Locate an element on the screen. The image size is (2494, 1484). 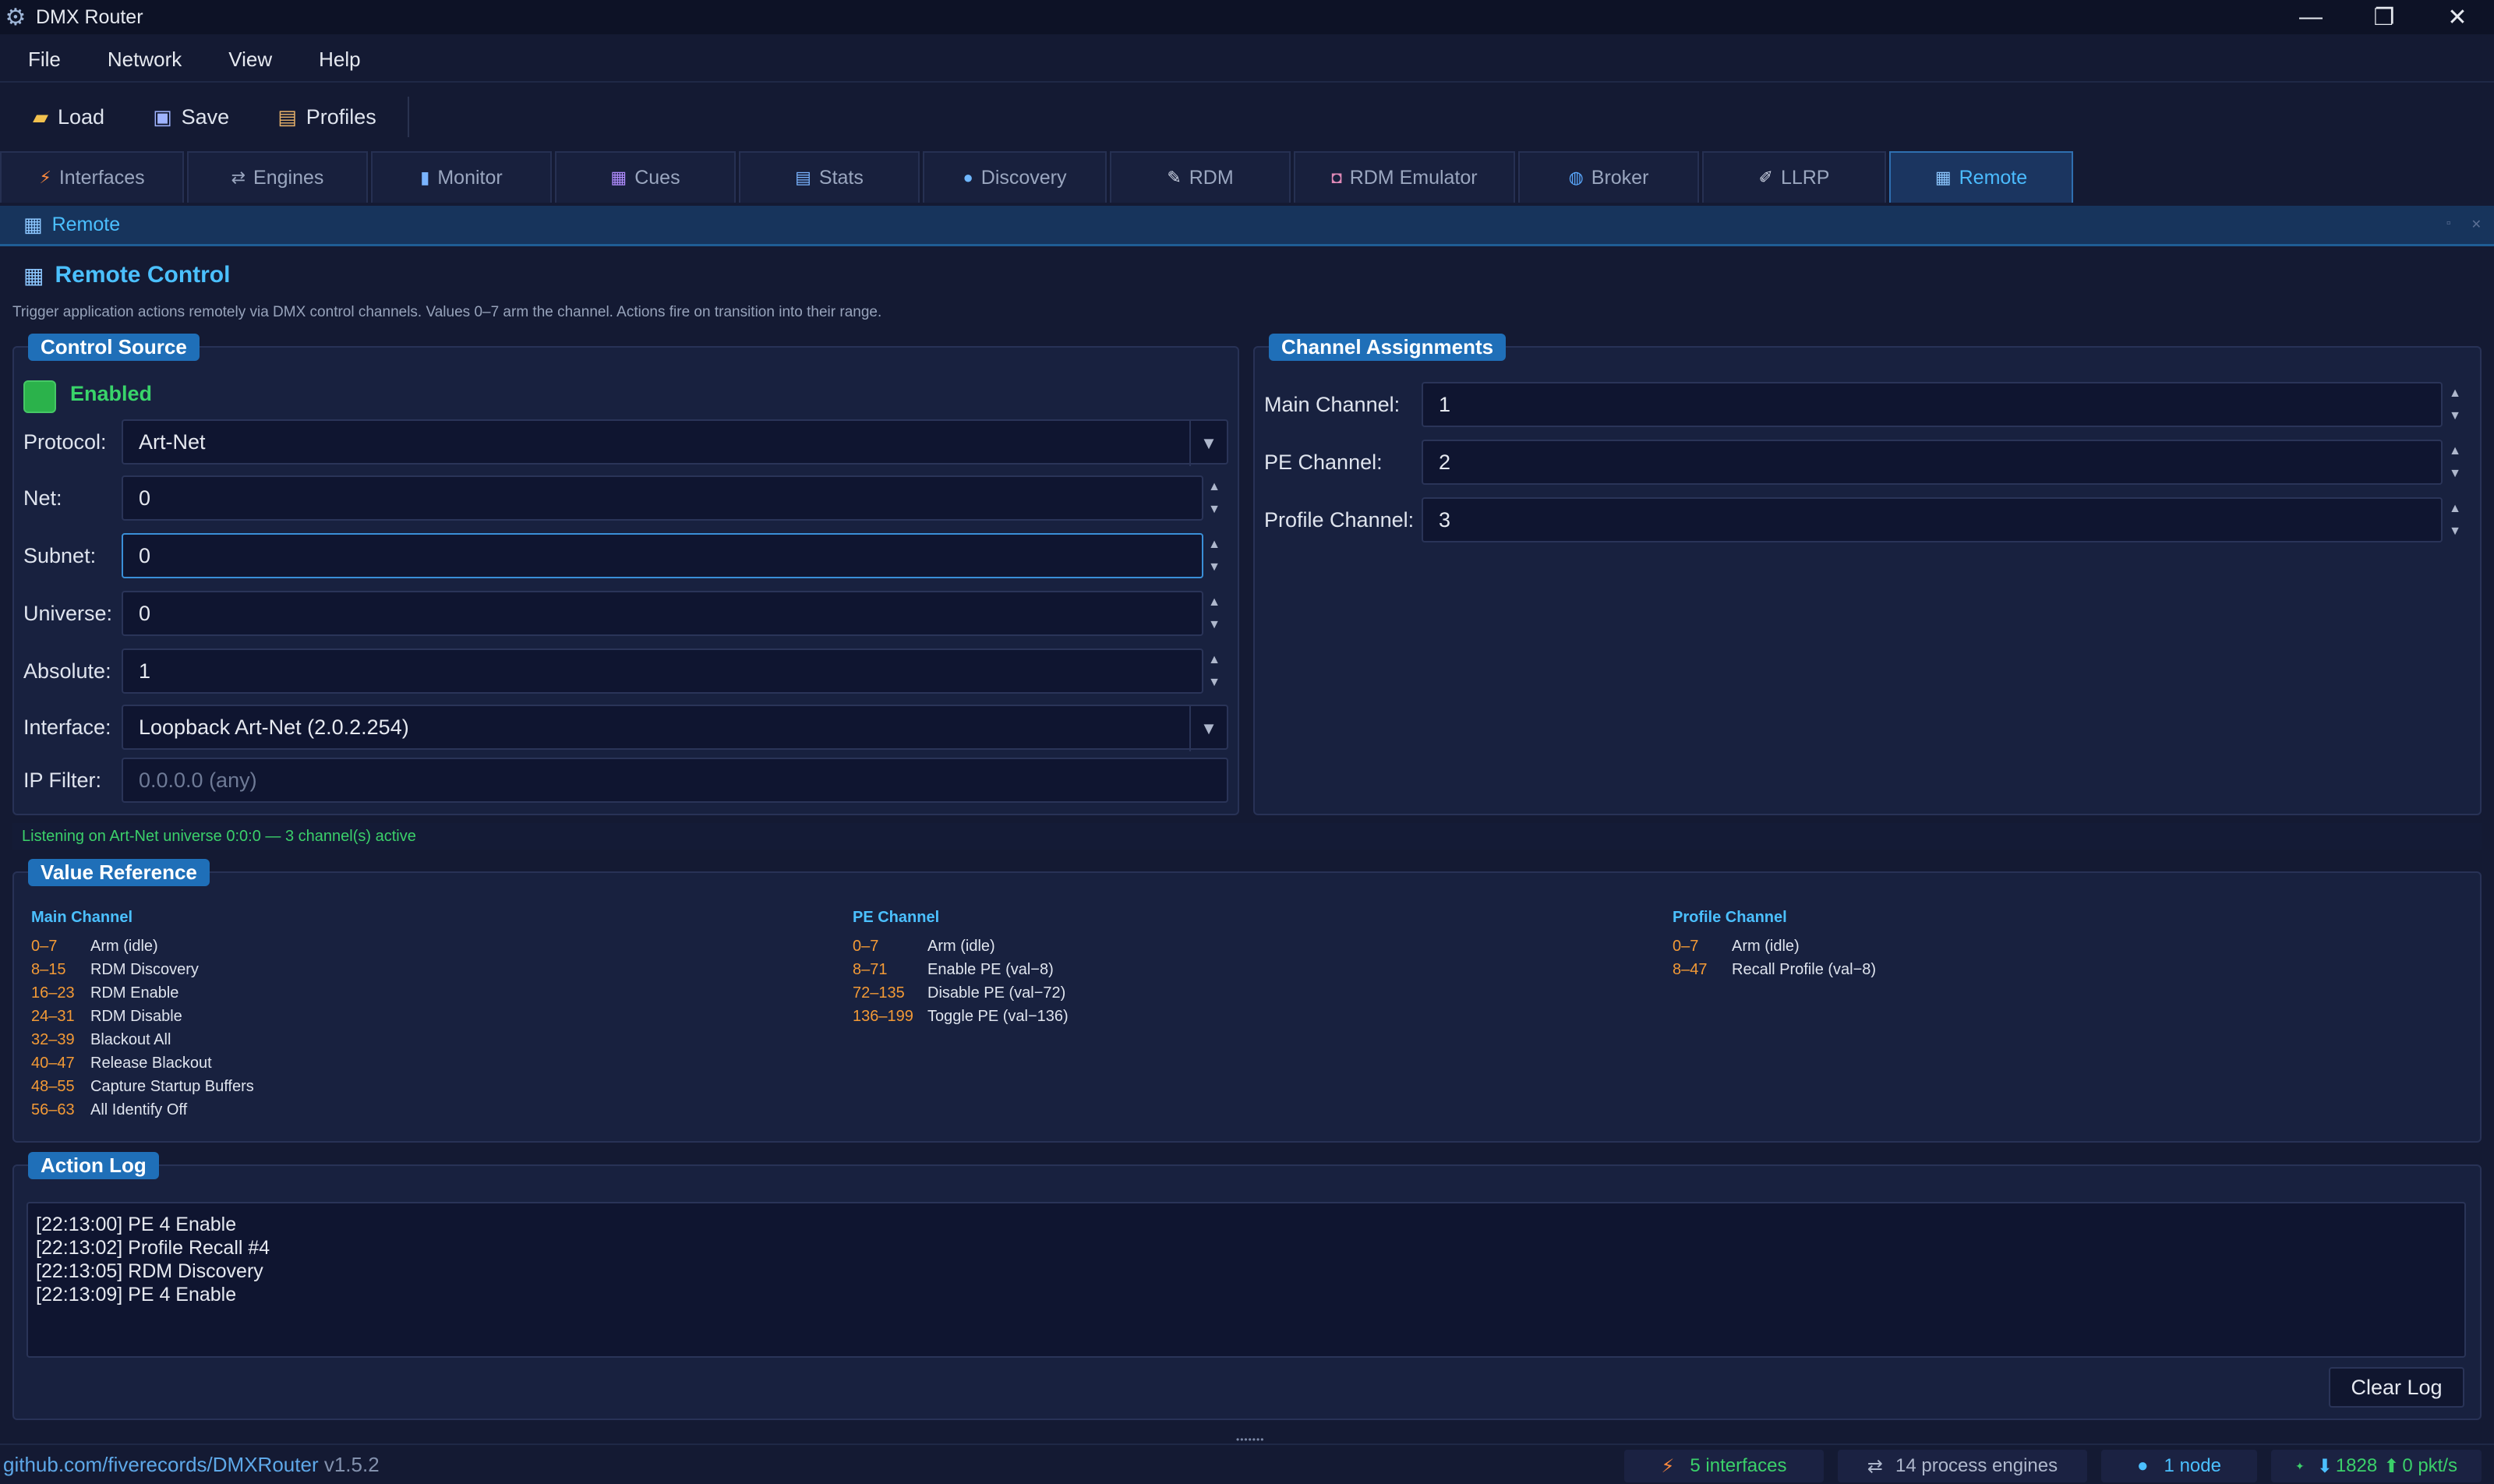
close-icon: ✕ is located at coordinates (2457, 17).